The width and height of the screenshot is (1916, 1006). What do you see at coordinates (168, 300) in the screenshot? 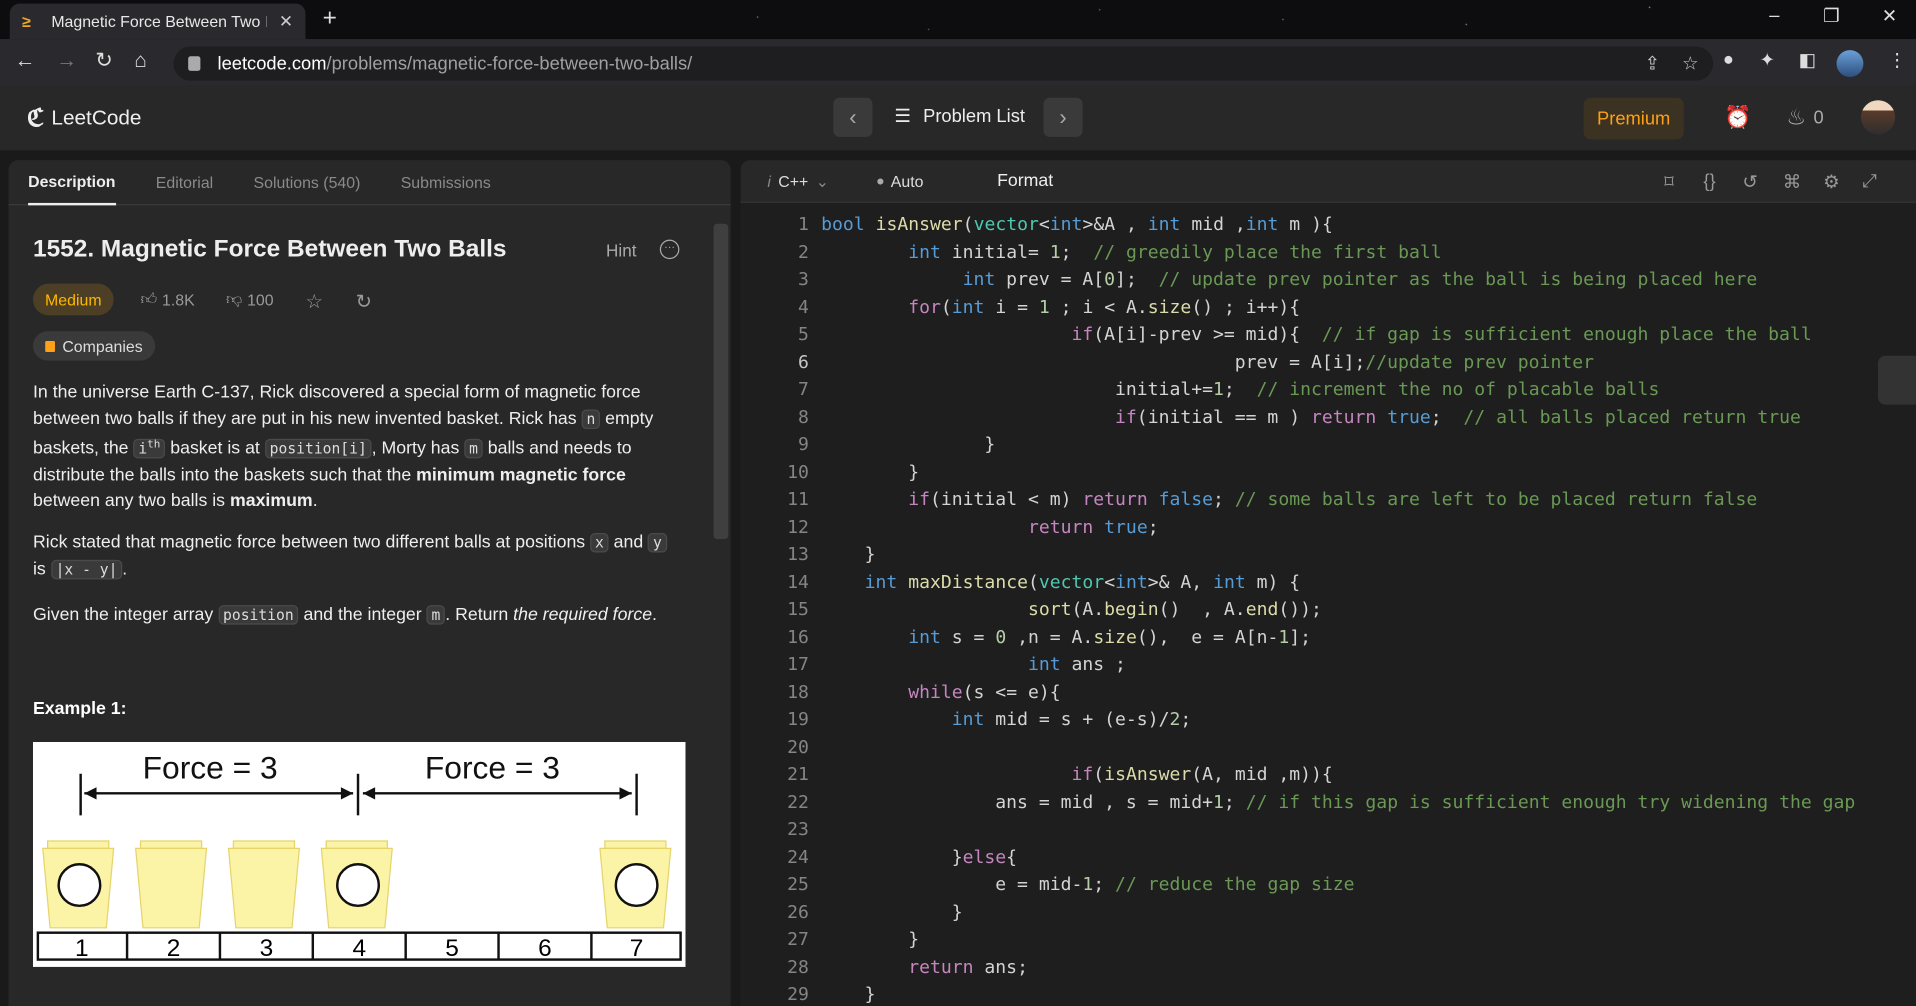
I see `like-button: 👍︎ 1.8K` at bounding box center [168, 300].